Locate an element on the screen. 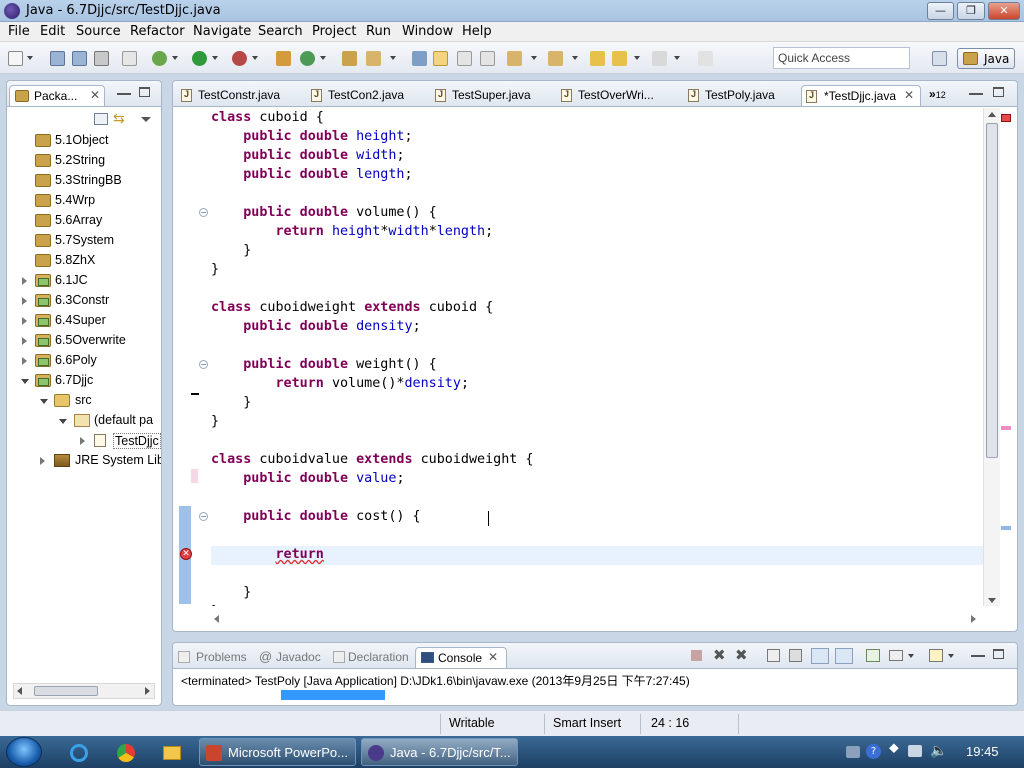 The image size is (1024, 768). tree-item: 5.7System is located at coordinates (82, 241).